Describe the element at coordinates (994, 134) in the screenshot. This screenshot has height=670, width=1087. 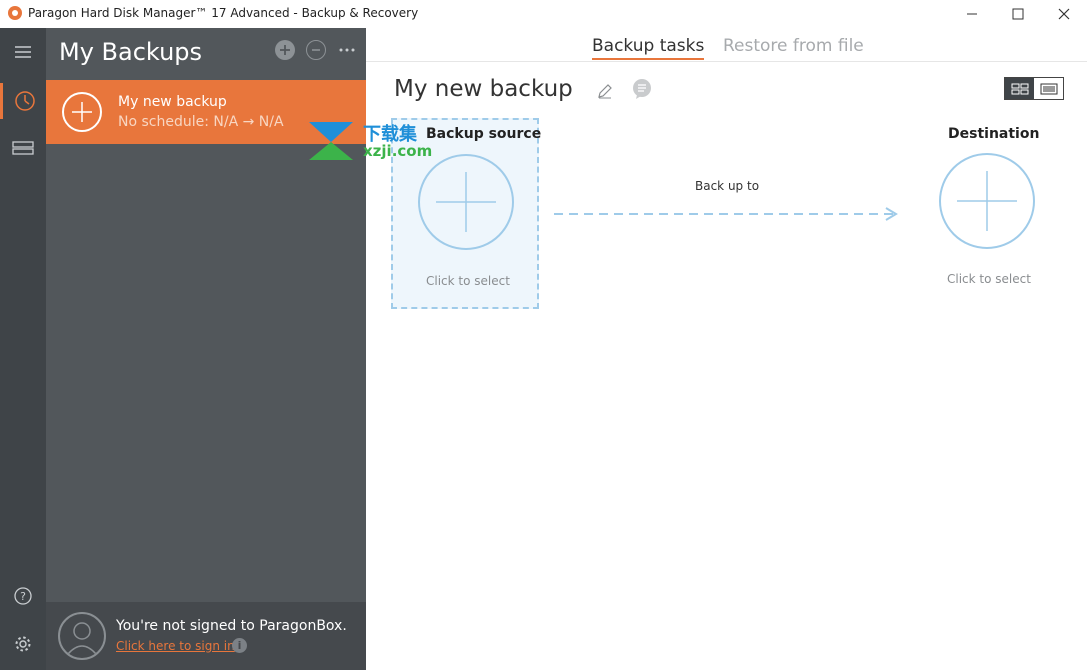
I see `destination-label: Destination` at that location.